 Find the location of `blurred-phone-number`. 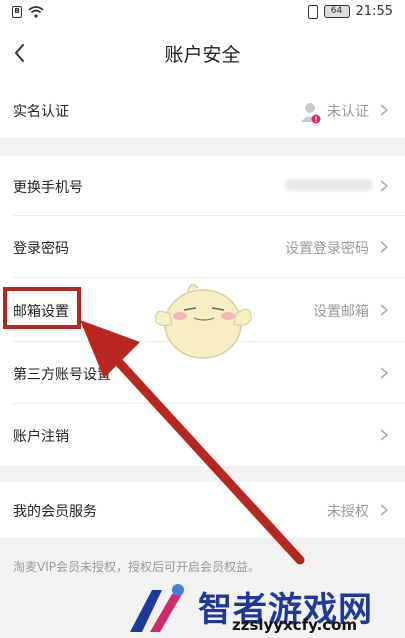

blurred-phone-number is located at coordinates (329, 185).